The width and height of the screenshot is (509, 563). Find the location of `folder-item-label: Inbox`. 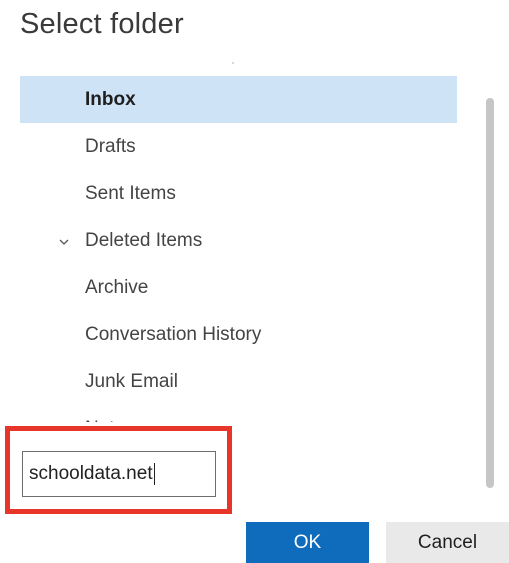

folder-item-label: Inbox is located at coordinates (110, 99).